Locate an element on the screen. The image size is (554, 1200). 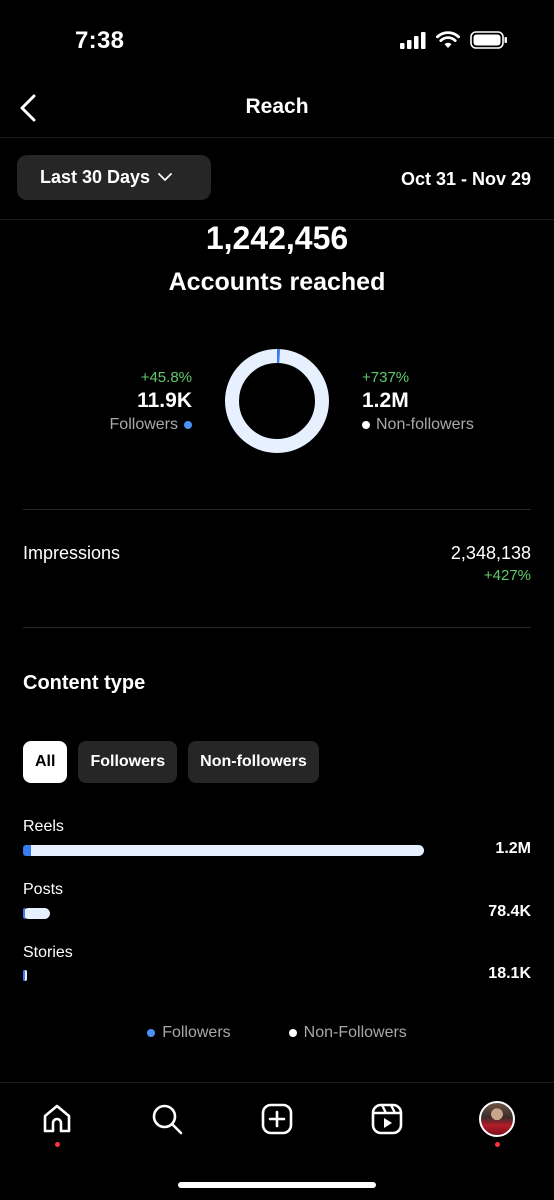
reach-donut-chart is located at coordinates (277, 401).